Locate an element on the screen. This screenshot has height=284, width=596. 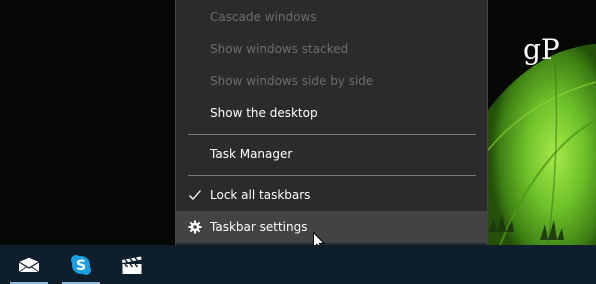
menu-item-task-manager: Task Manager is located at coordinates (331, 154).